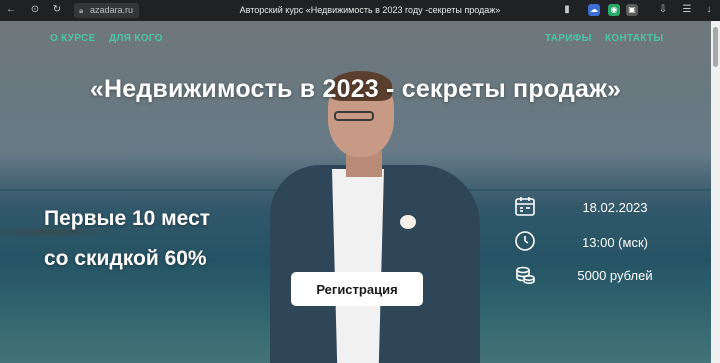 The image size is (720, 363). Describe the element at coordinates (615, 207) in the screenshot. I see `event-date: 18.02.2023` at that location.